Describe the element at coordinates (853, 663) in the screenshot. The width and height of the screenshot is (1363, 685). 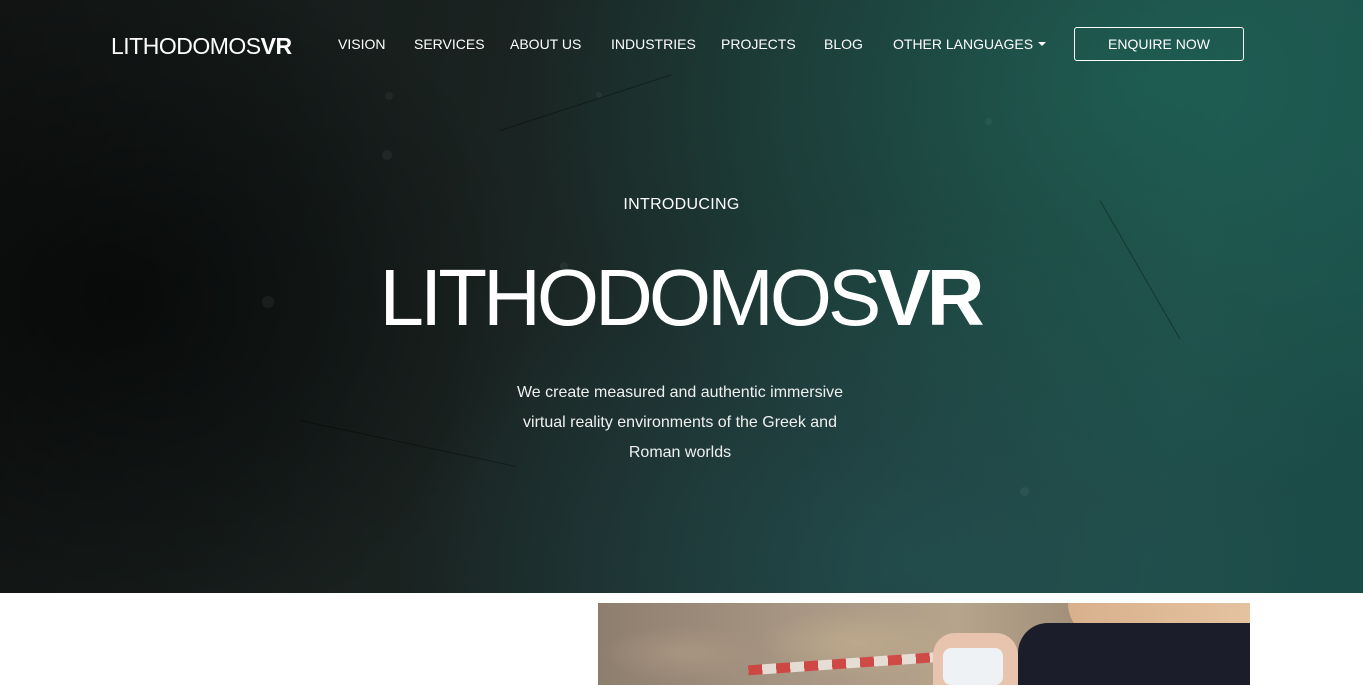
I see `photo-barrier-tape` at that location.